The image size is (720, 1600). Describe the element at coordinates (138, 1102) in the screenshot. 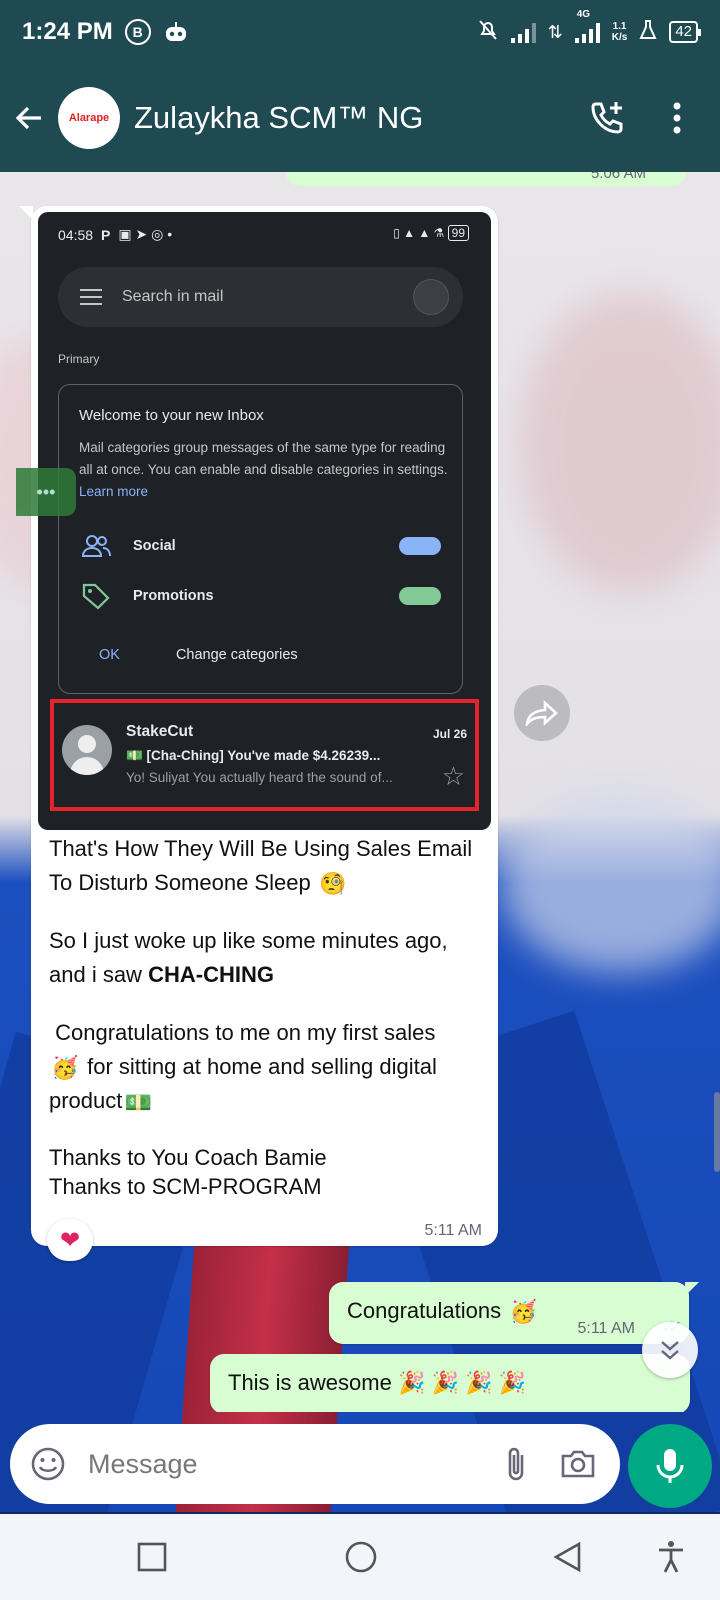

I see `money-emoji-icon: 💵` at that location.